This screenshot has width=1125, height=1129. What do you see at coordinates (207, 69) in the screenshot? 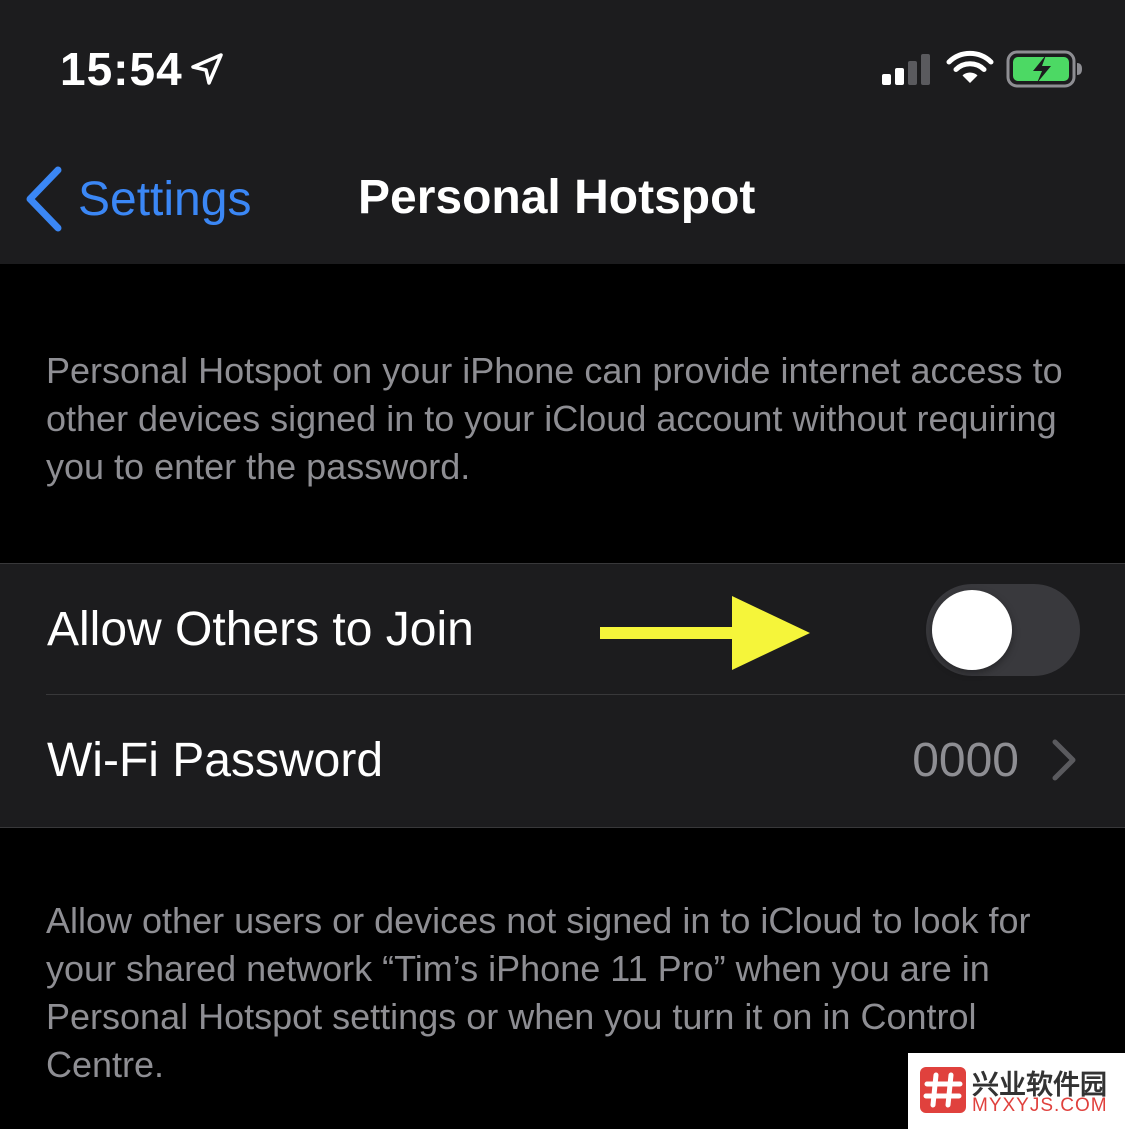
I see `location-arrow-icon` at bounding box center [207, 69].